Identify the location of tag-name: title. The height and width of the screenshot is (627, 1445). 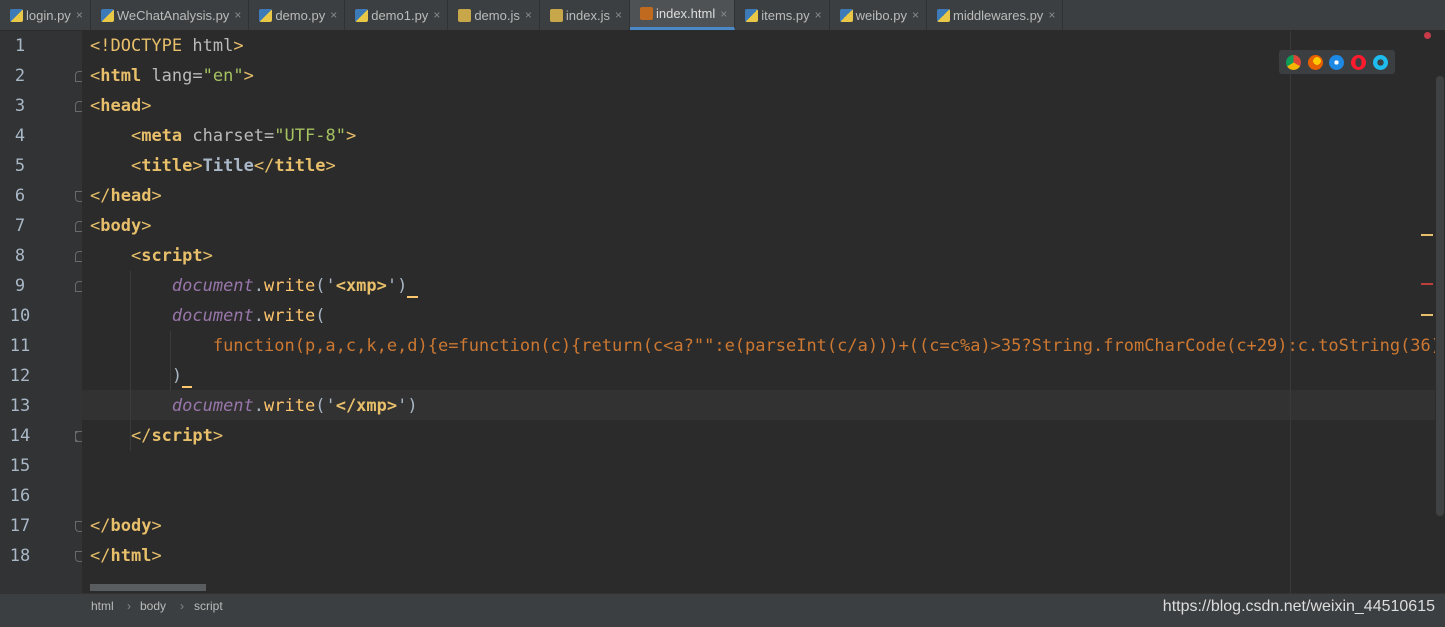
(300, 166).